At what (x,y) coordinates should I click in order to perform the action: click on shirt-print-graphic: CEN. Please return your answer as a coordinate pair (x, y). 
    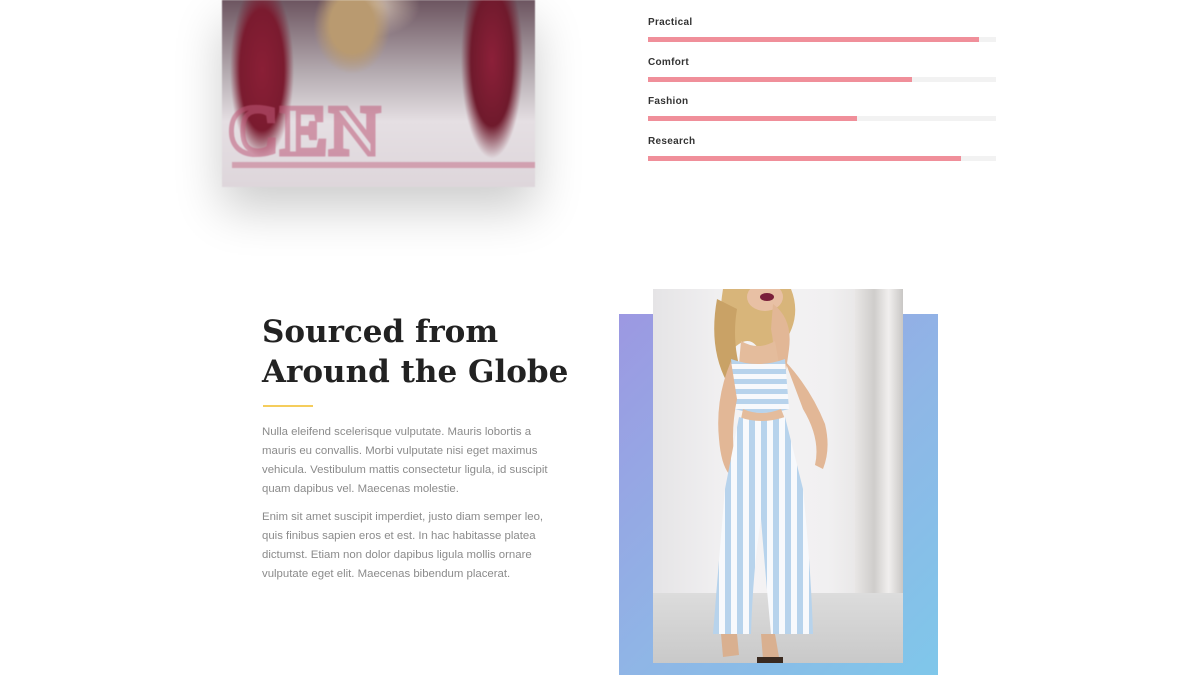
    Looking at the image, I should click on (304, 132).